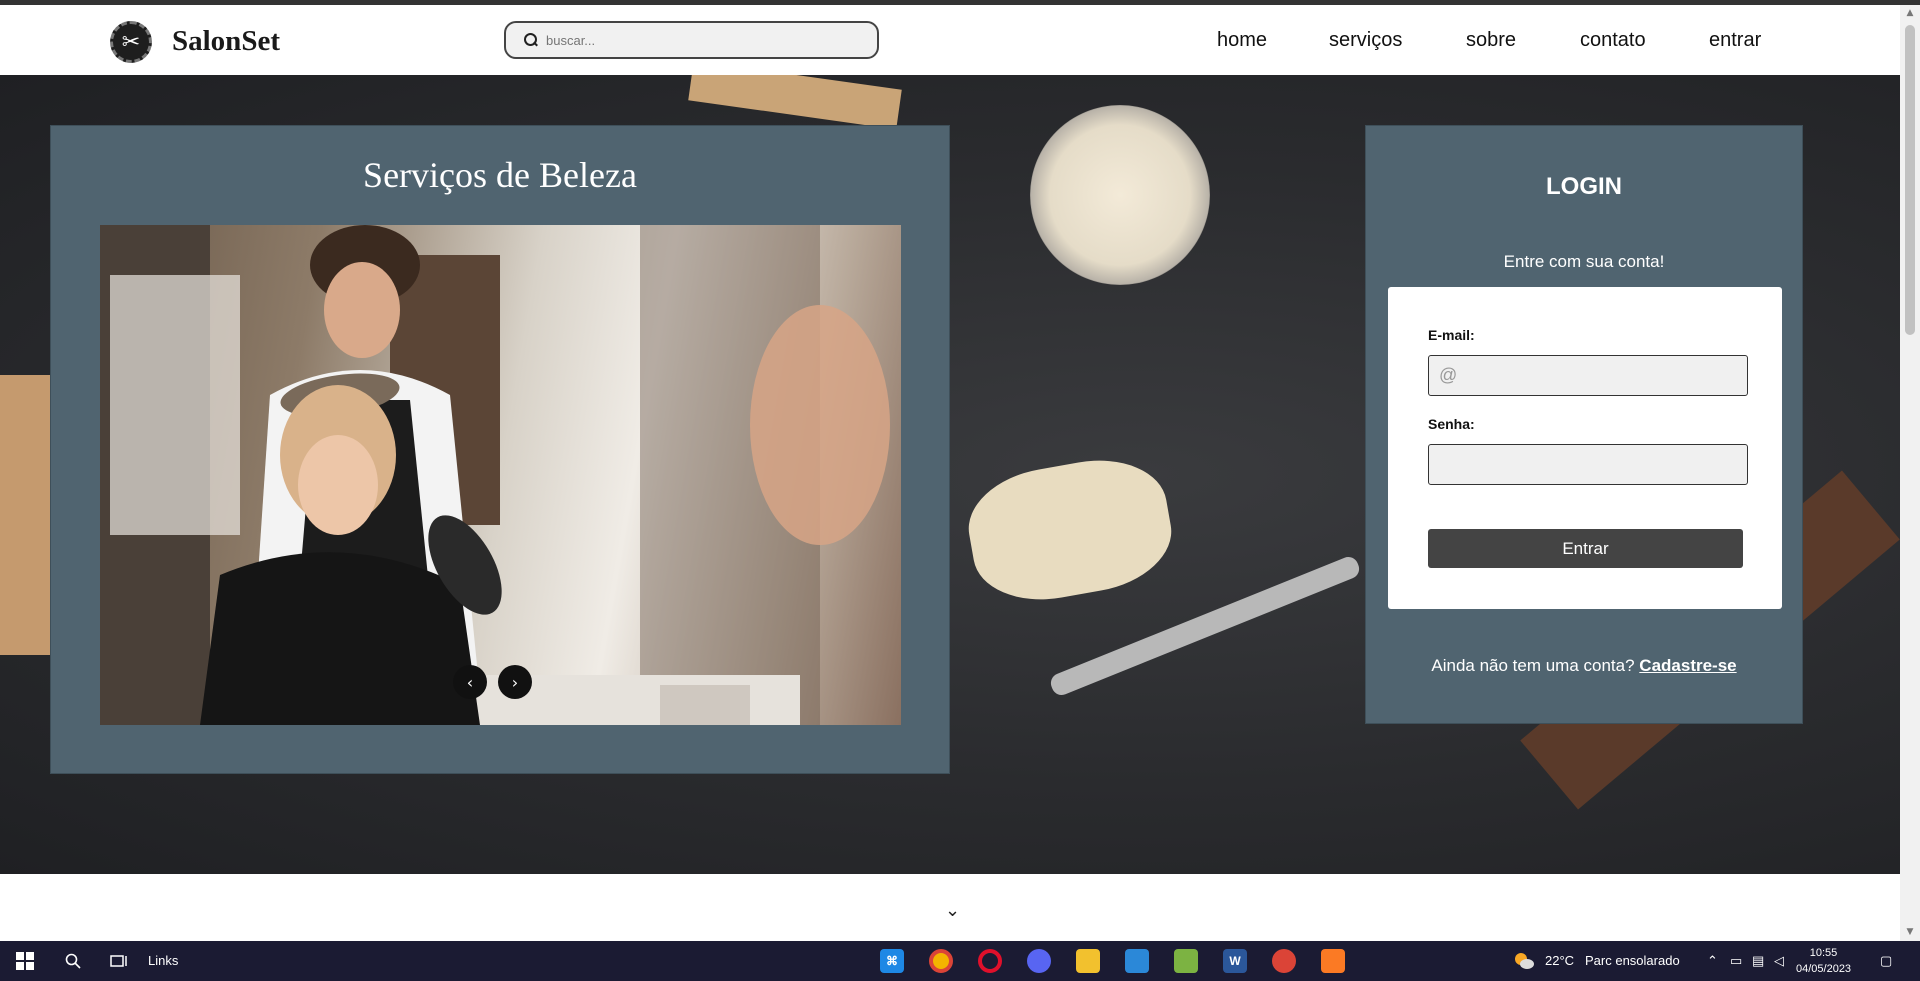 The image size is (1920, 981). Describe the element at coordinates (952, 910) in the screenshot. I see `chevron-down-icon: ⌄` at that location.